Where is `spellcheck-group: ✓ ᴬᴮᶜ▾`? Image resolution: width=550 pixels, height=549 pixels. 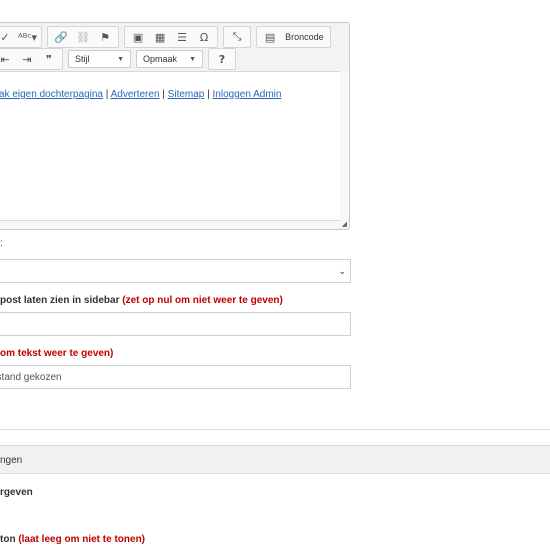 spellcheck-group: ✓ ᴬᴮᶜ▾ is located at coordinates (21, 37).